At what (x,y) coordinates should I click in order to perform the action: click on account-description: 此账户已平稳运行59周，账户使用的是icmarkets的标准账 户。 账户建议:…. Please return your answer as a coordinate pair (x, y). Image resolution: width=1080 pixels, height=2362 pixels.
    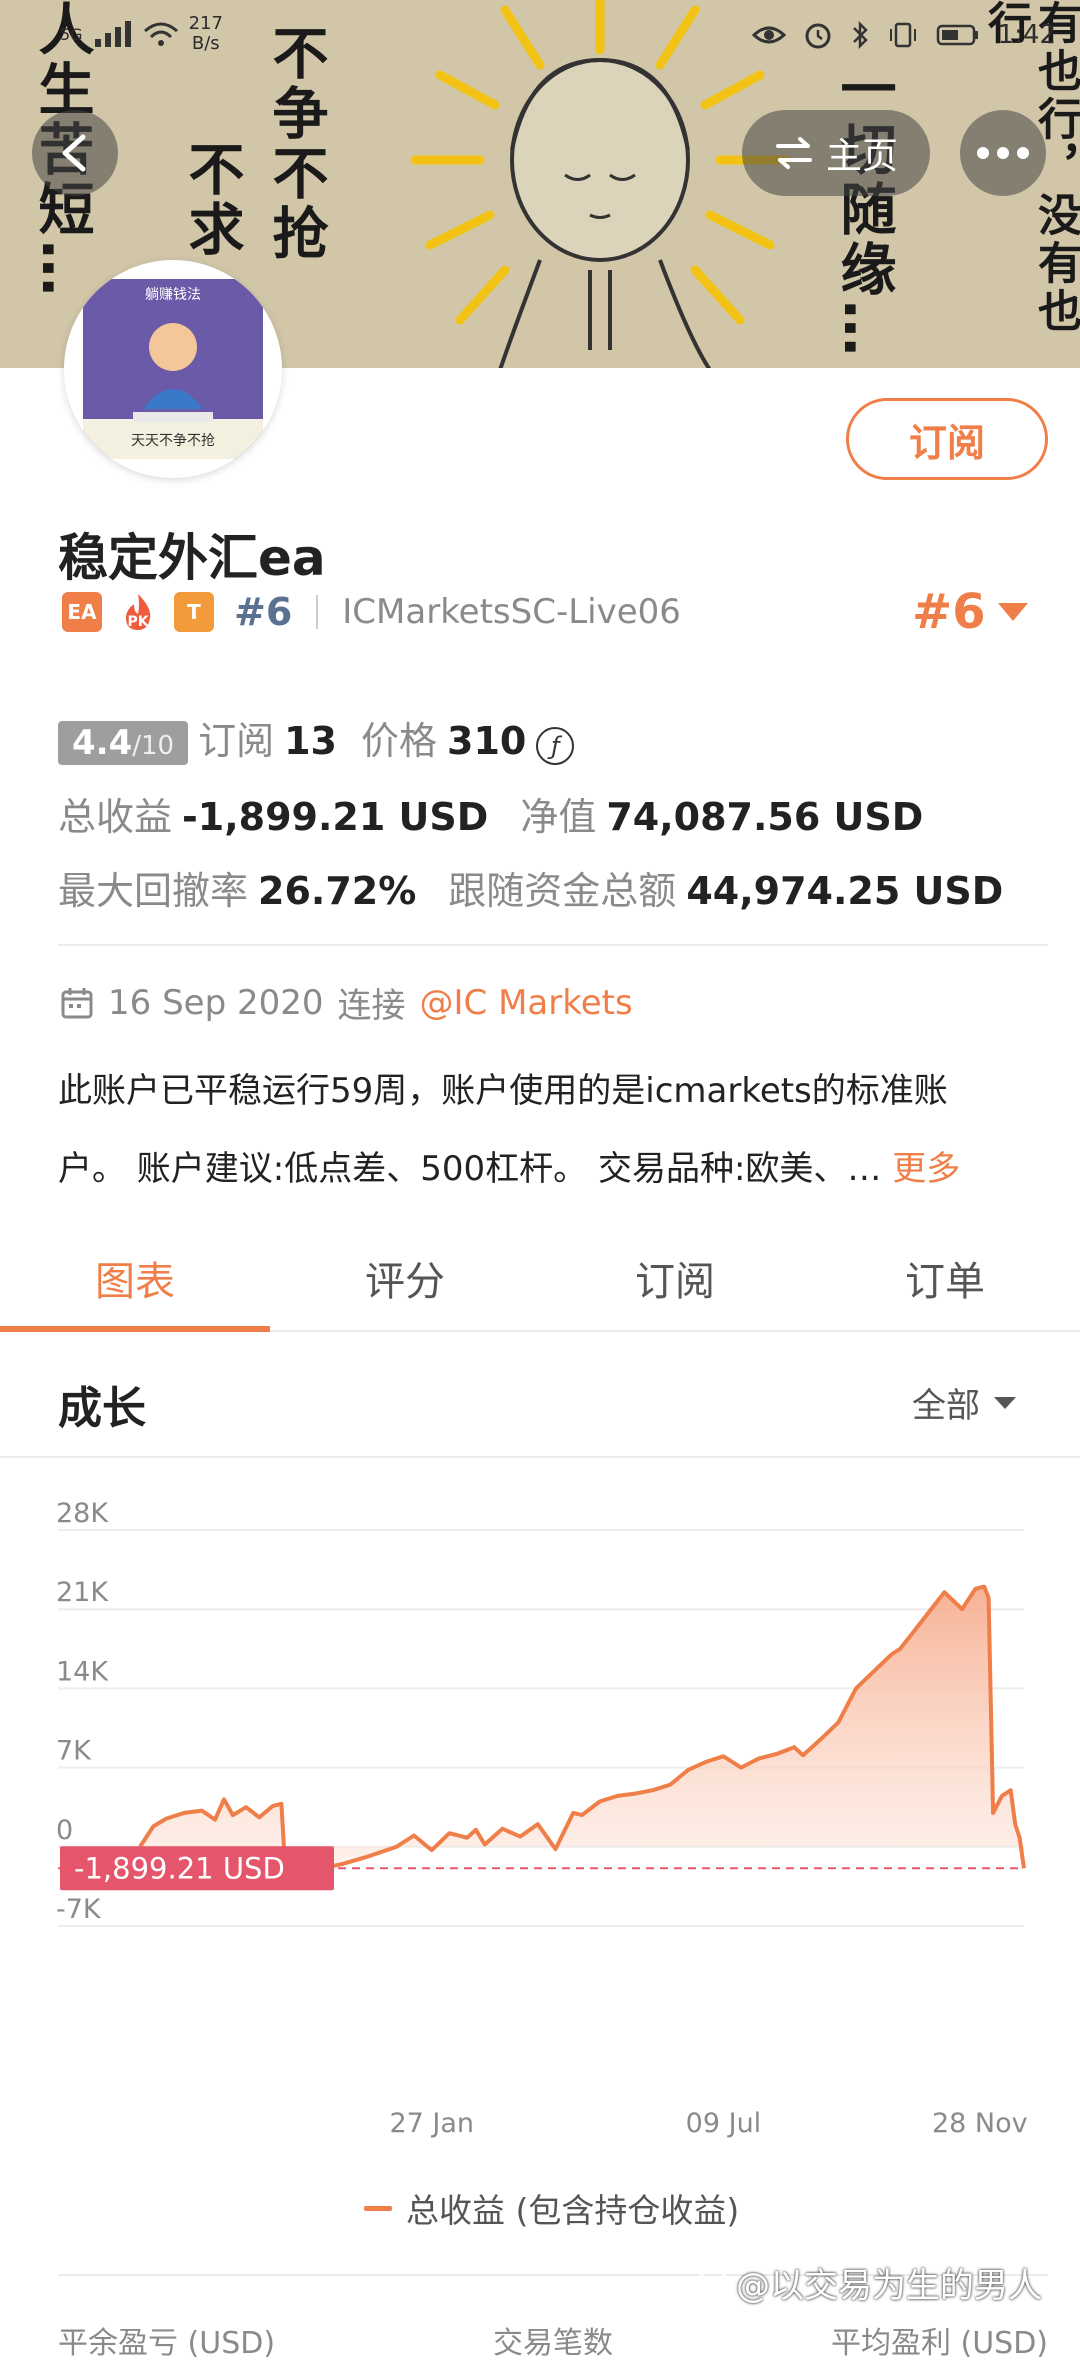
    Looking at the image, I should click on (538, 1130).